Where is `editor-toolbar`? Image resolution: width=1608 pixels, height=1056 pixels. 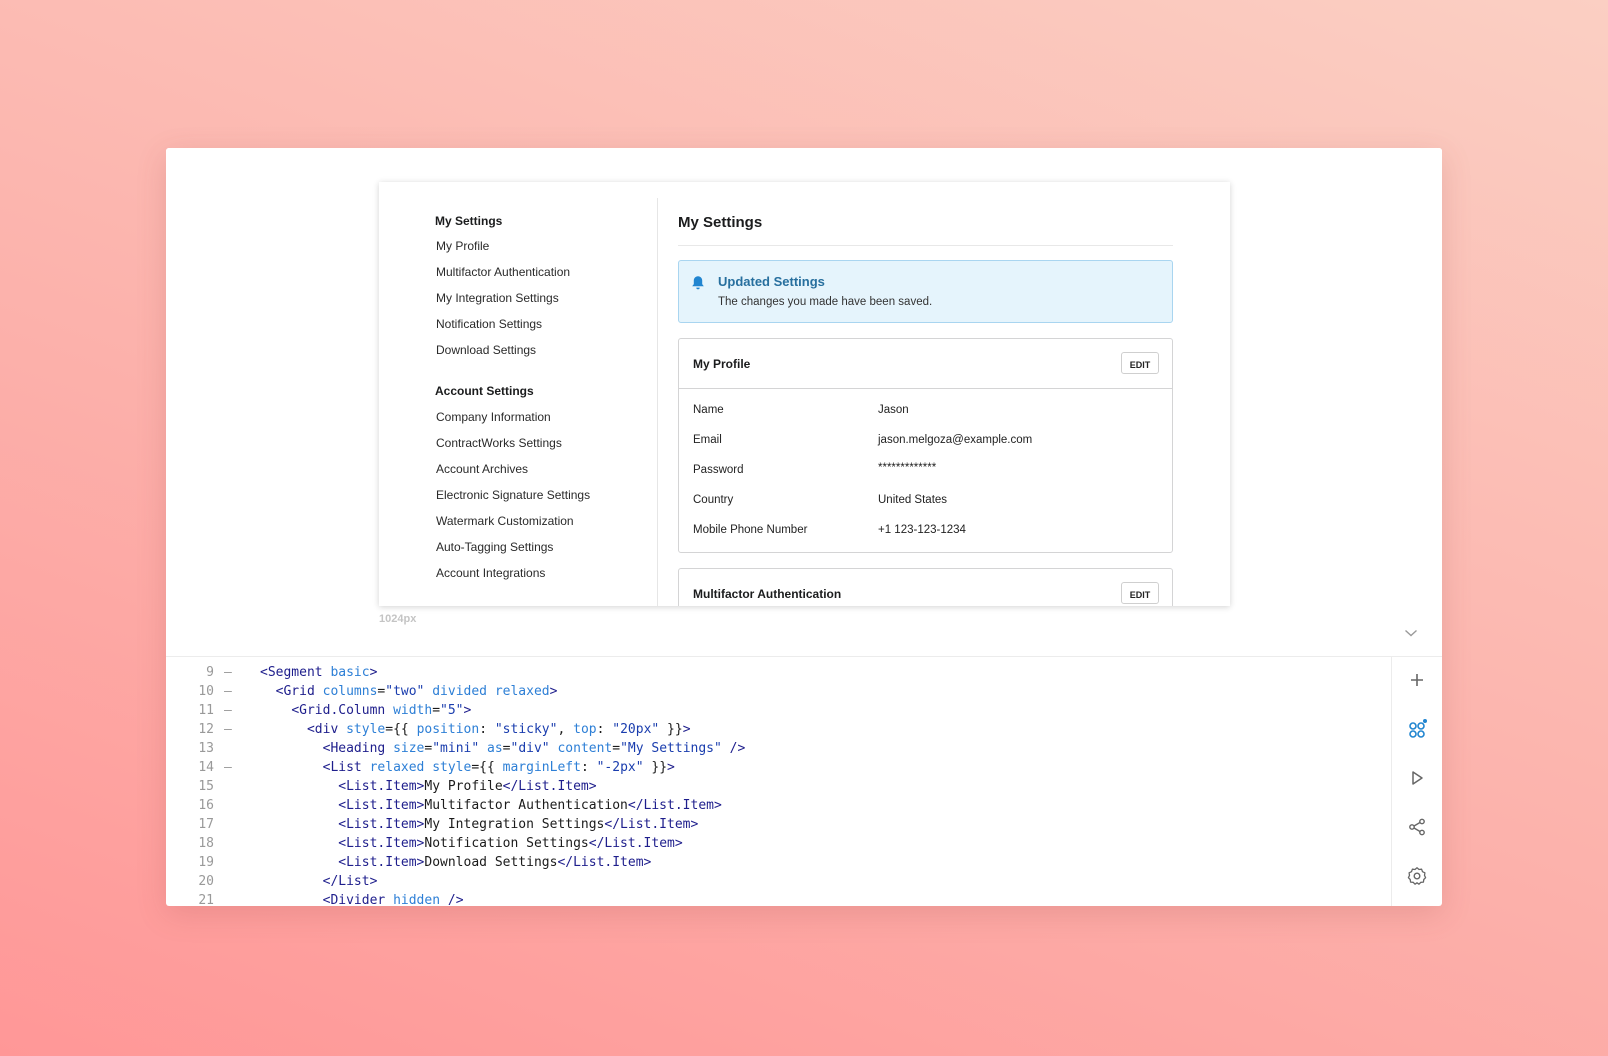 editor-toolbar is located at coordinates (1416, 781).